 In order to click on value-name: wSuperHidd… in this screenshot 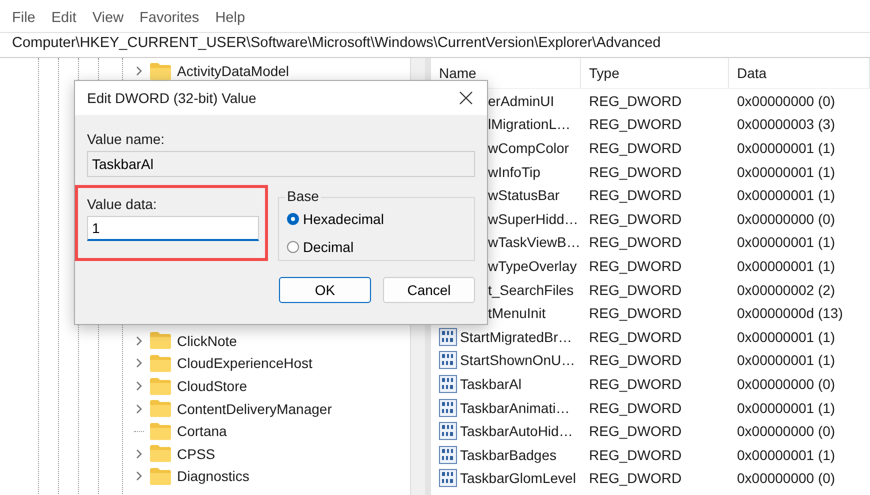, I will do `click(533, 218)`.